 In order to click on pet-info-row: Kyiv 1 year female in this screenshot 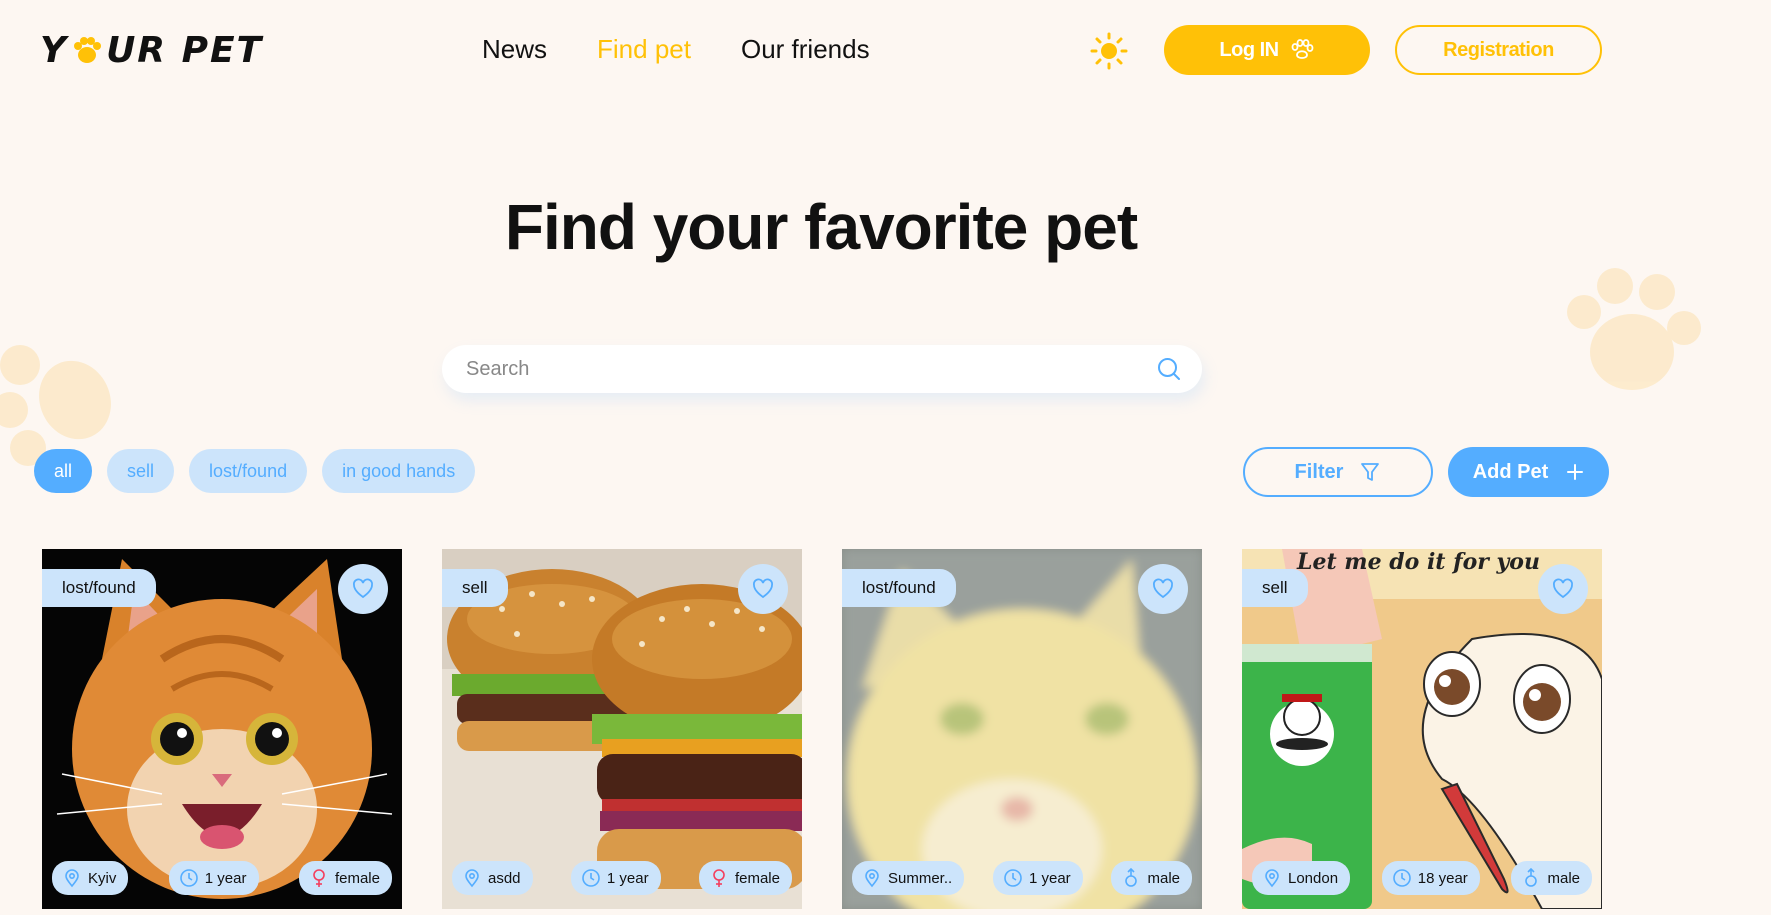, I will do `click(222, 878)`.